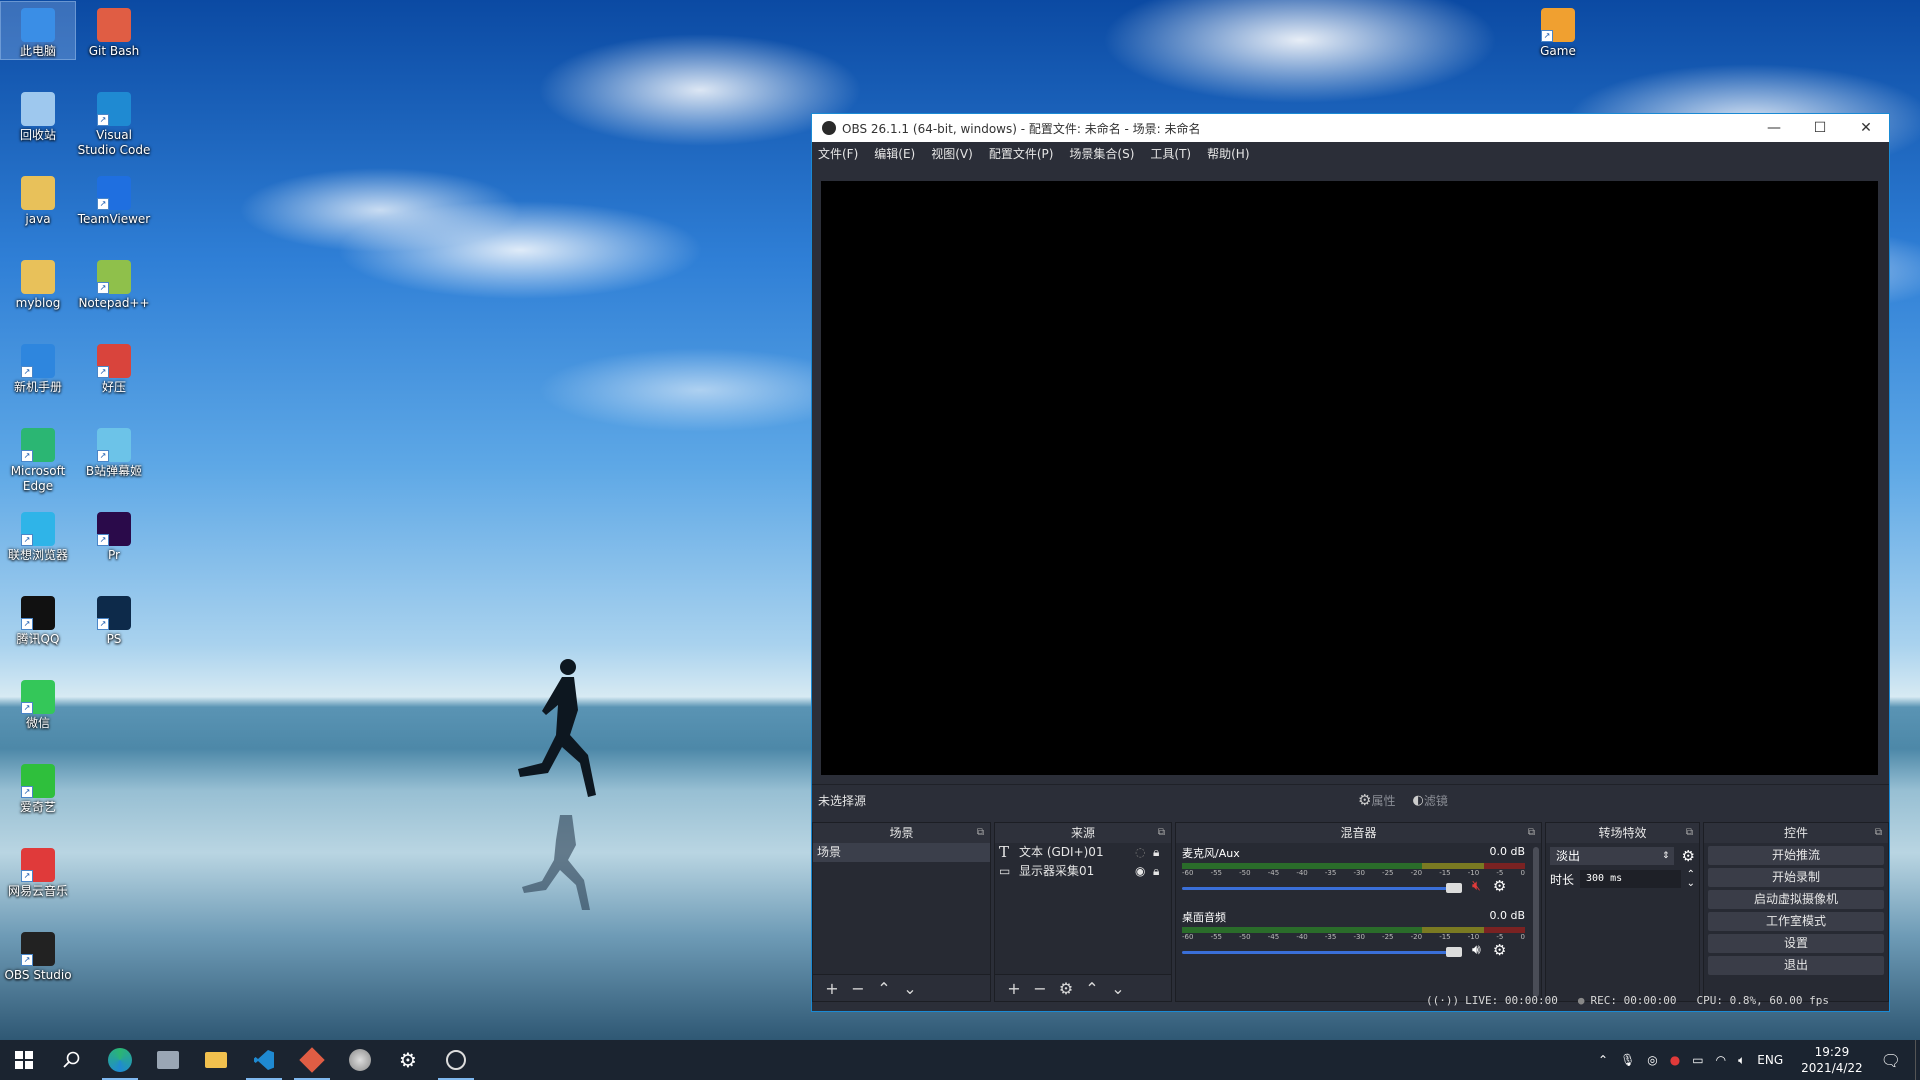 This screenshot has height=1080, width=1920. I want to click on taskbar-vscode, so click(264, 1060).